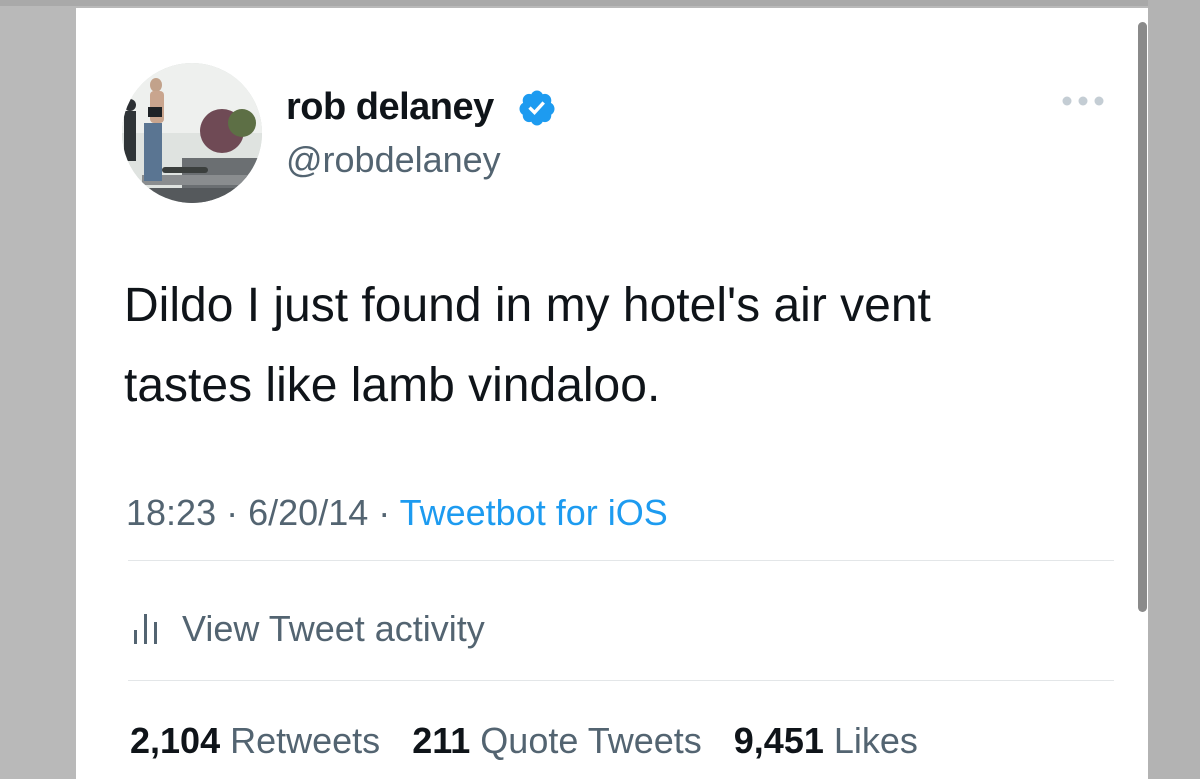 This screenshot has width=1200, height=779. Describe the element at coordinates (308, 512) in the screenshot. I see `tweet-date: 6/20/14` at that location.